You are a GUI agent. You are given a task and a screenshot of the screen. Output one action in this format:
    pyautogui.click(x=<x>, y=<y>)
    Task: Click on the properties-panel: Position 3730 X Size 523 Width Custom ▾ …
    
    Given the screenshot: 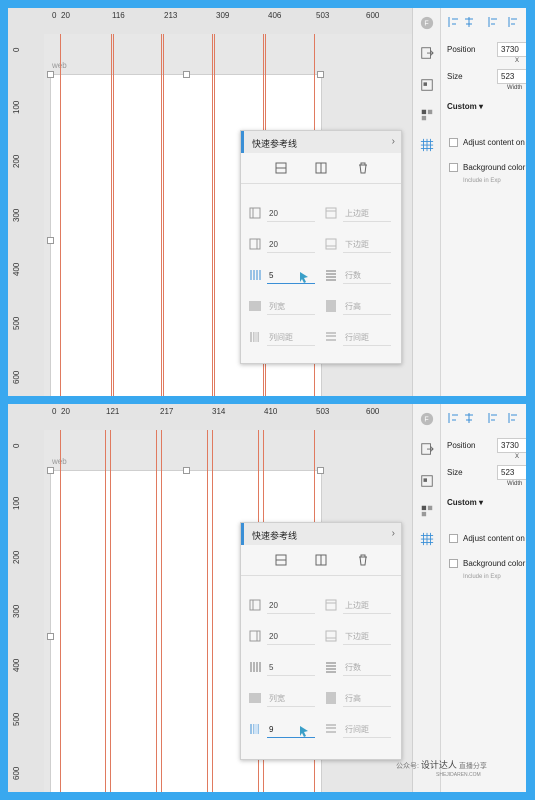 What is the action you would take?
    pyautogui.click(x=483, y=598)
    